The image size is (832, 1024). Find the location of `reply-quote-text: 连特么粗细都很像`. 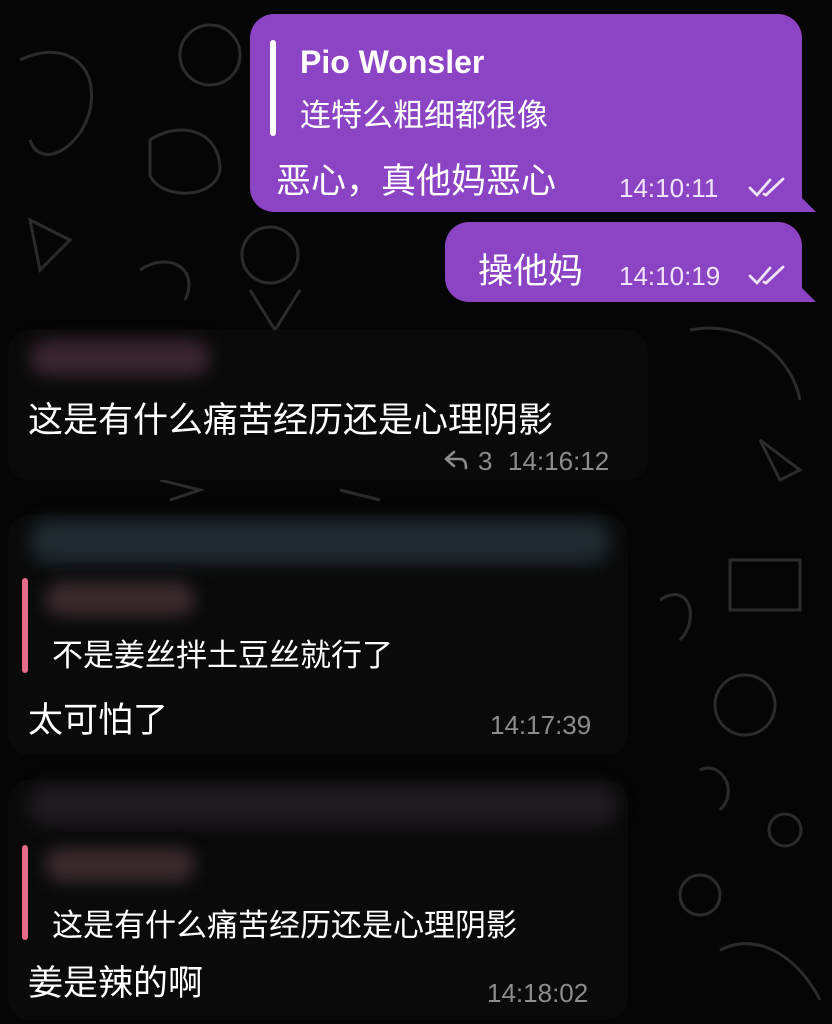

reply-quote-text: 连特么粗细都很像 is located at coordinates (424, 112).